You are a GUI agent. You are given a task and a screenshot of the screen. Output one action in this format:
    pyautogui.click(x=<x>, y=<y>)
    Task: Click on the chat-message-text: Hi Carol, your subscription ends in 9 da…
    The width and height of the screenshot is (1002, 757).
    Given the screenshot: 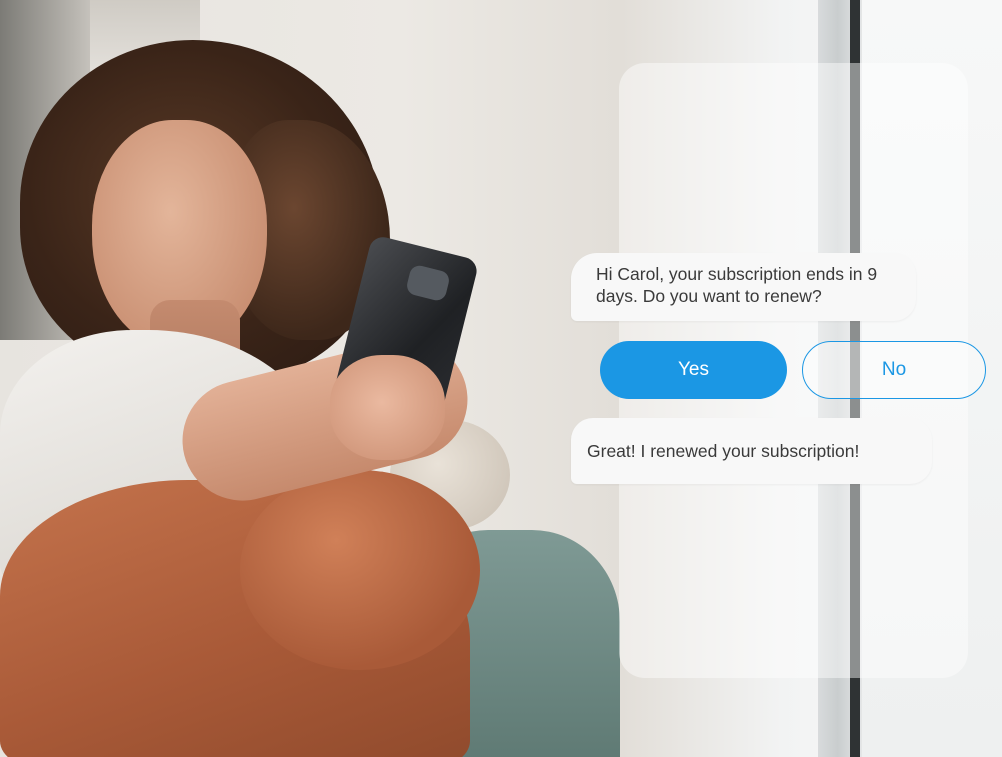 What is the action you would take?
    pyautogui.click(x=737, y=285)
    